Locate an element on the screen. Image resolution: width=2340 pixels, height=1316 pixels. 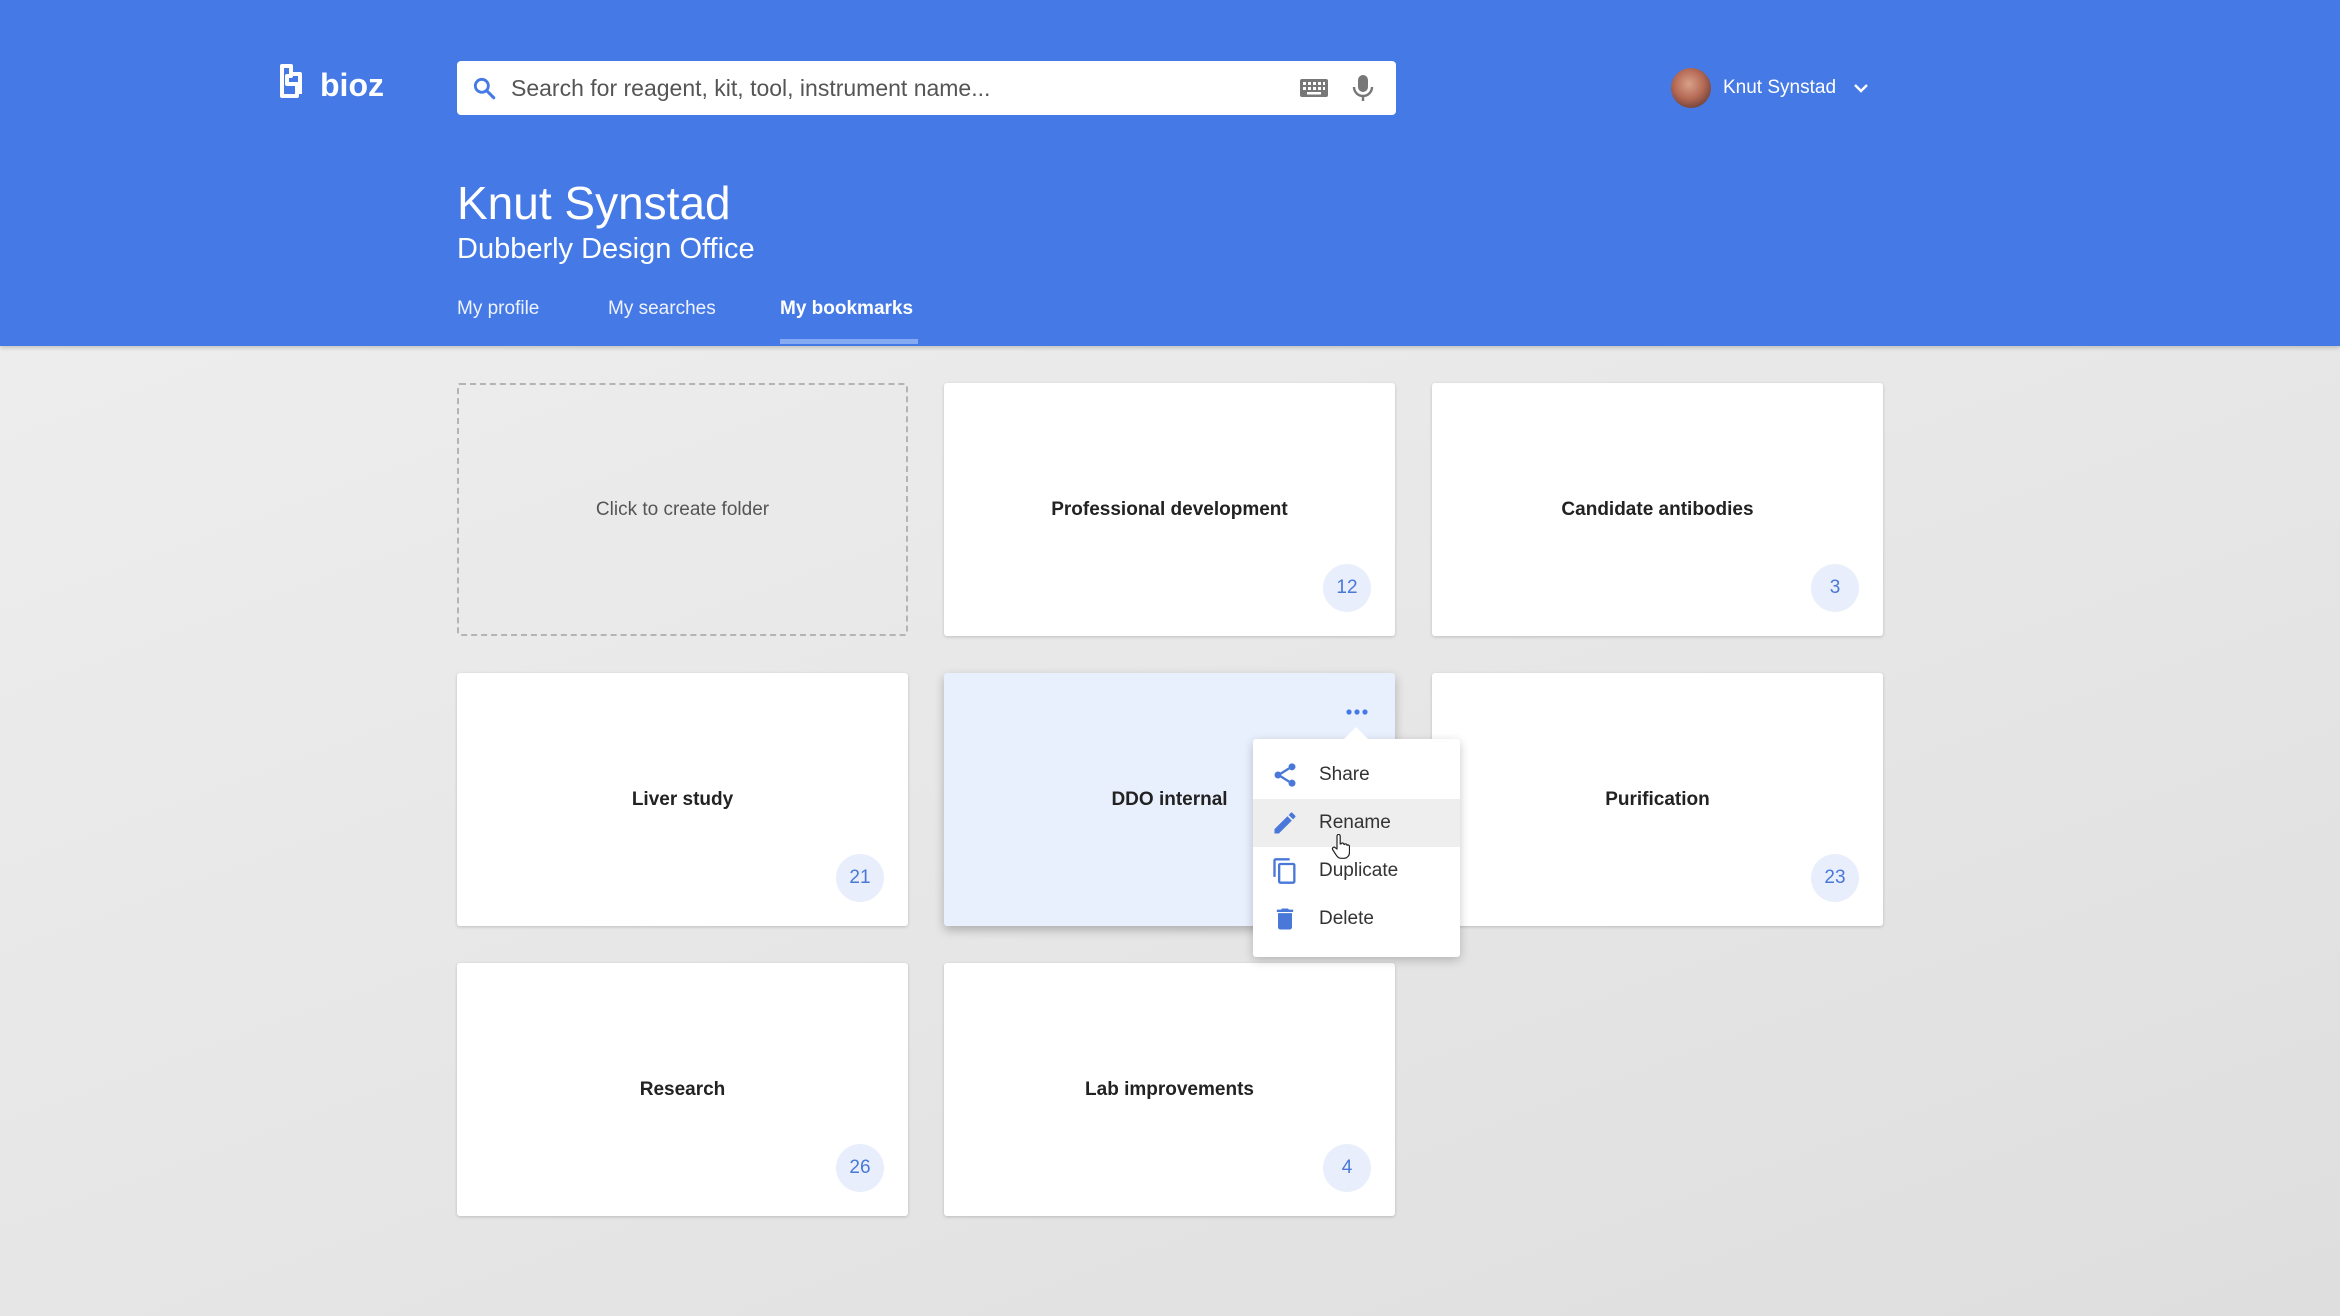
active-tab-indicator is located at coordinates (849, 341).